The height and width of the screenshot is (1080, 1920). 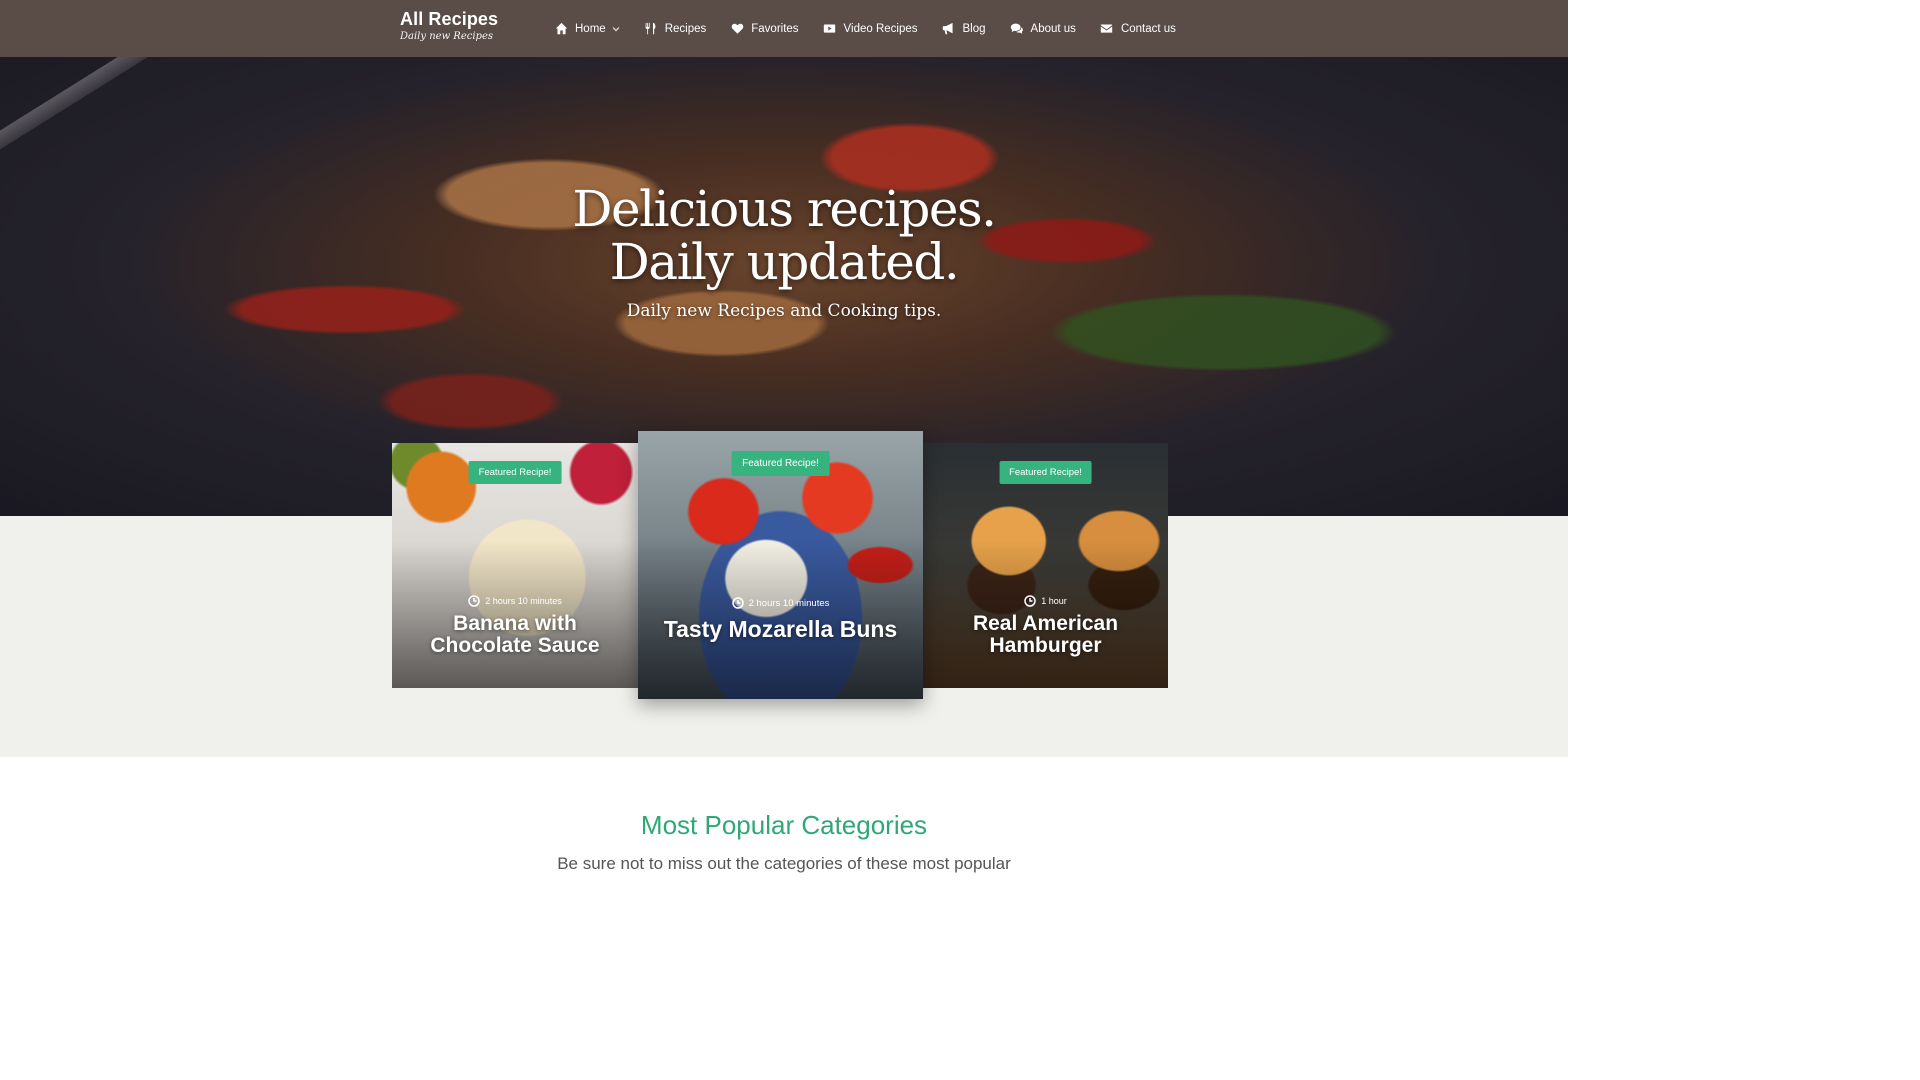 What do you see at coordinates (974, 28) in the screenshot?
I see `nav-item-label: Blog` at bounding box center [974, 28].